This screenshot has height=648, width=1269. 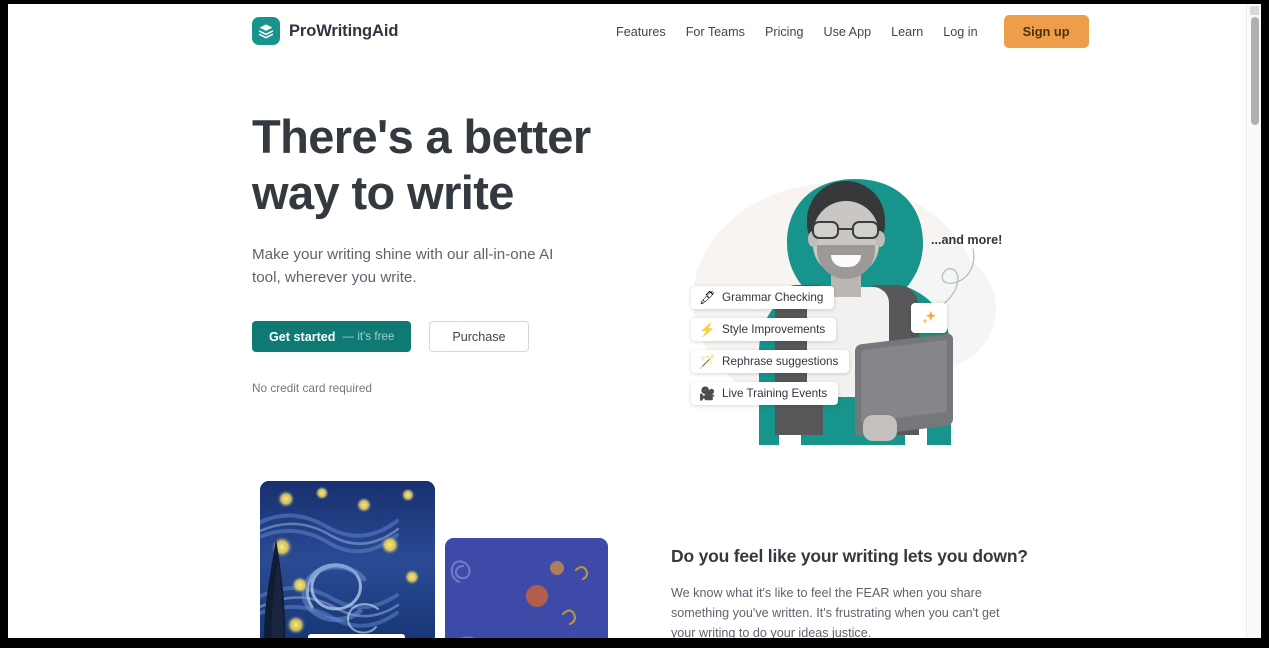 I want to click on brand-logo: ProWritingAid, so click(x=325, y=31).